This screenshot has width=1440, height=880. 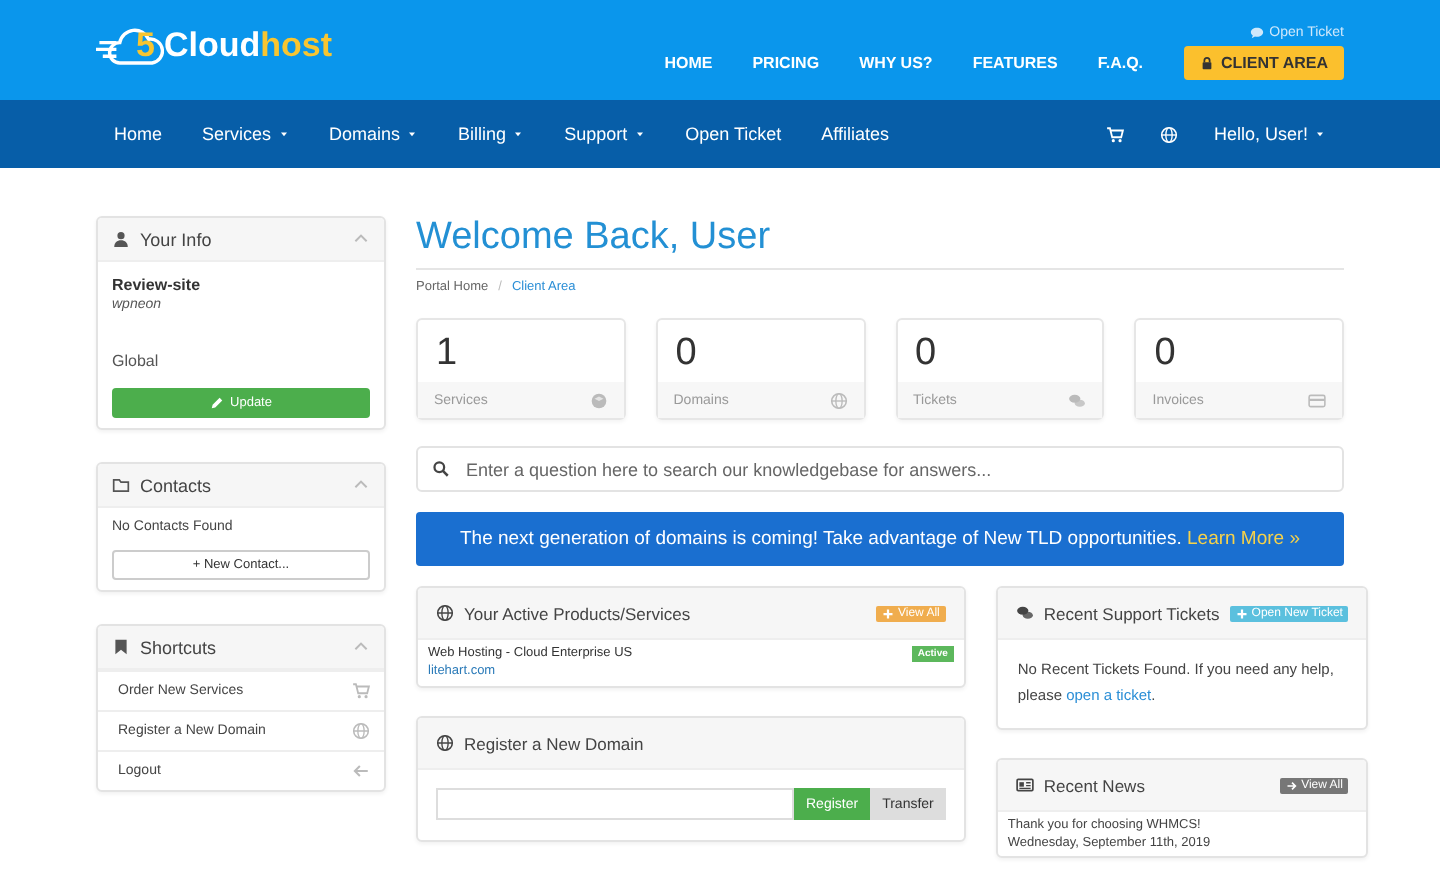 What do you see at coordinates (880, 539) in the screenshot?
I see `banner-text: The next generation of domains is coming! Take advantage of New TLD opportunities. Learn More »` at bounding box center [880, 539].